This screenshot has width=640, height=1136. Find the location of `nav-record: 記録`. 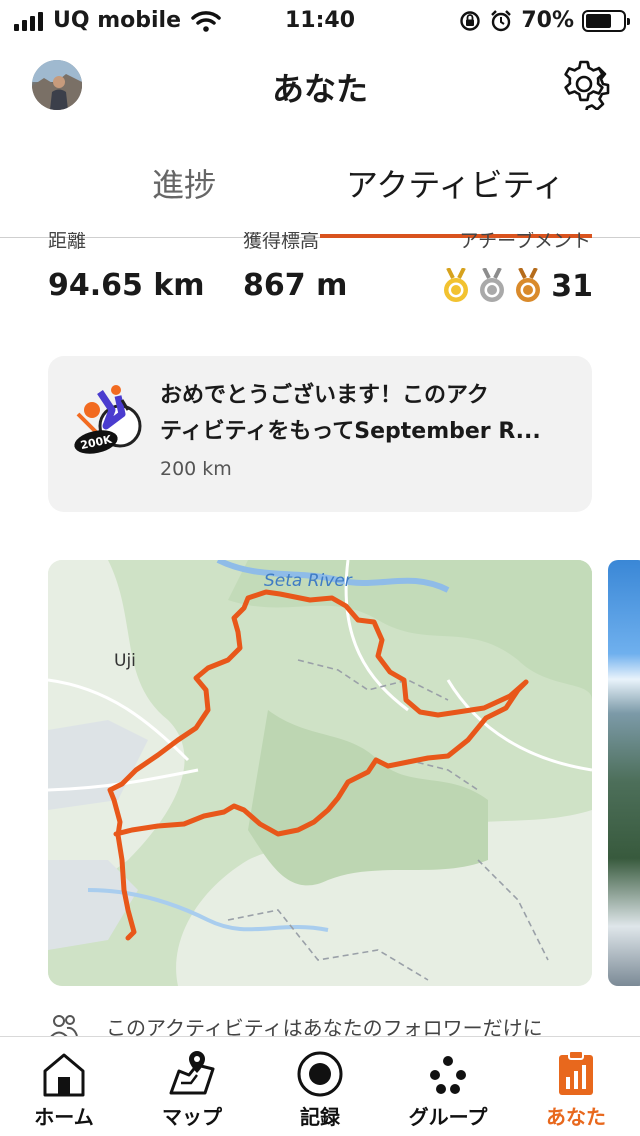

nav-record: 記録 is located at coordinates (320, 1089).